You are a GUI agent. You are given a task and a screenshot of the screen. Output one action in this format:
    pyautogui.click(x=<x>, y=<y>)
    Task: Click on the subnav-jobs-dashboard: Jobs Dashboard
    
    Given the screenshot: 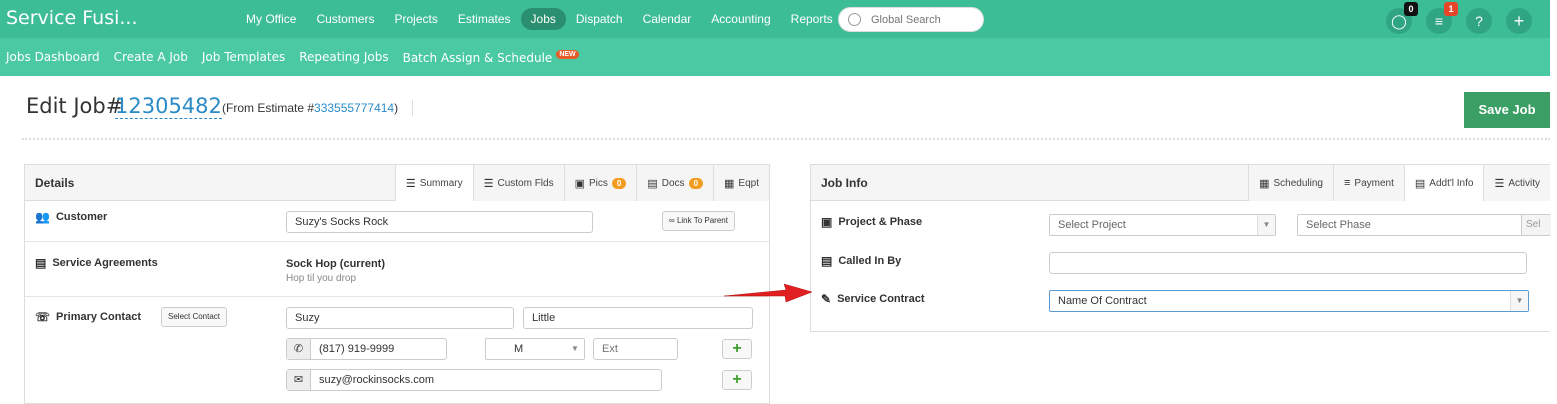 What is the action you would take?
    pyautogui.click(x=53, y=57)
    